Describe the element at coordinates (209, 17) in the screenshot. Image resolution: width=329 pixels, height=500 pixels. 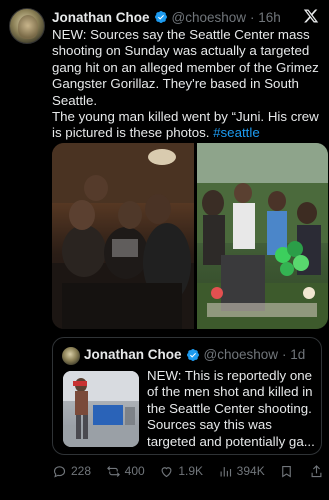
I see `author-handle: @choeshow` at that location.